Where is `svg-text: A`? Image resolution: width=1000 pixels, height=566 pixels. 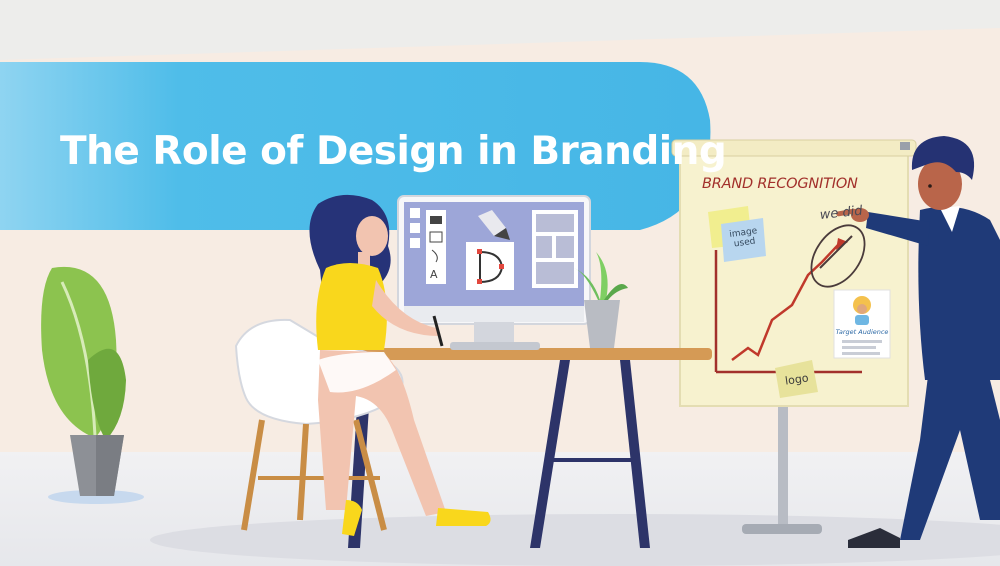 svg-text: A is located at coordinates (434, 274).